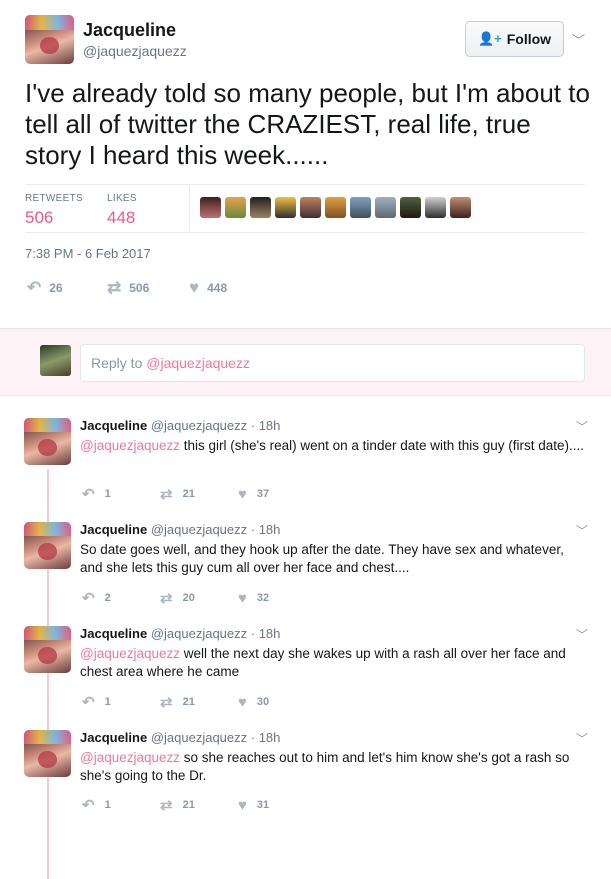  What do you see at coordinates (119, 363) in the screenshot?
I see `reply-prefix: Reply to` at bounding box center [119, 363].